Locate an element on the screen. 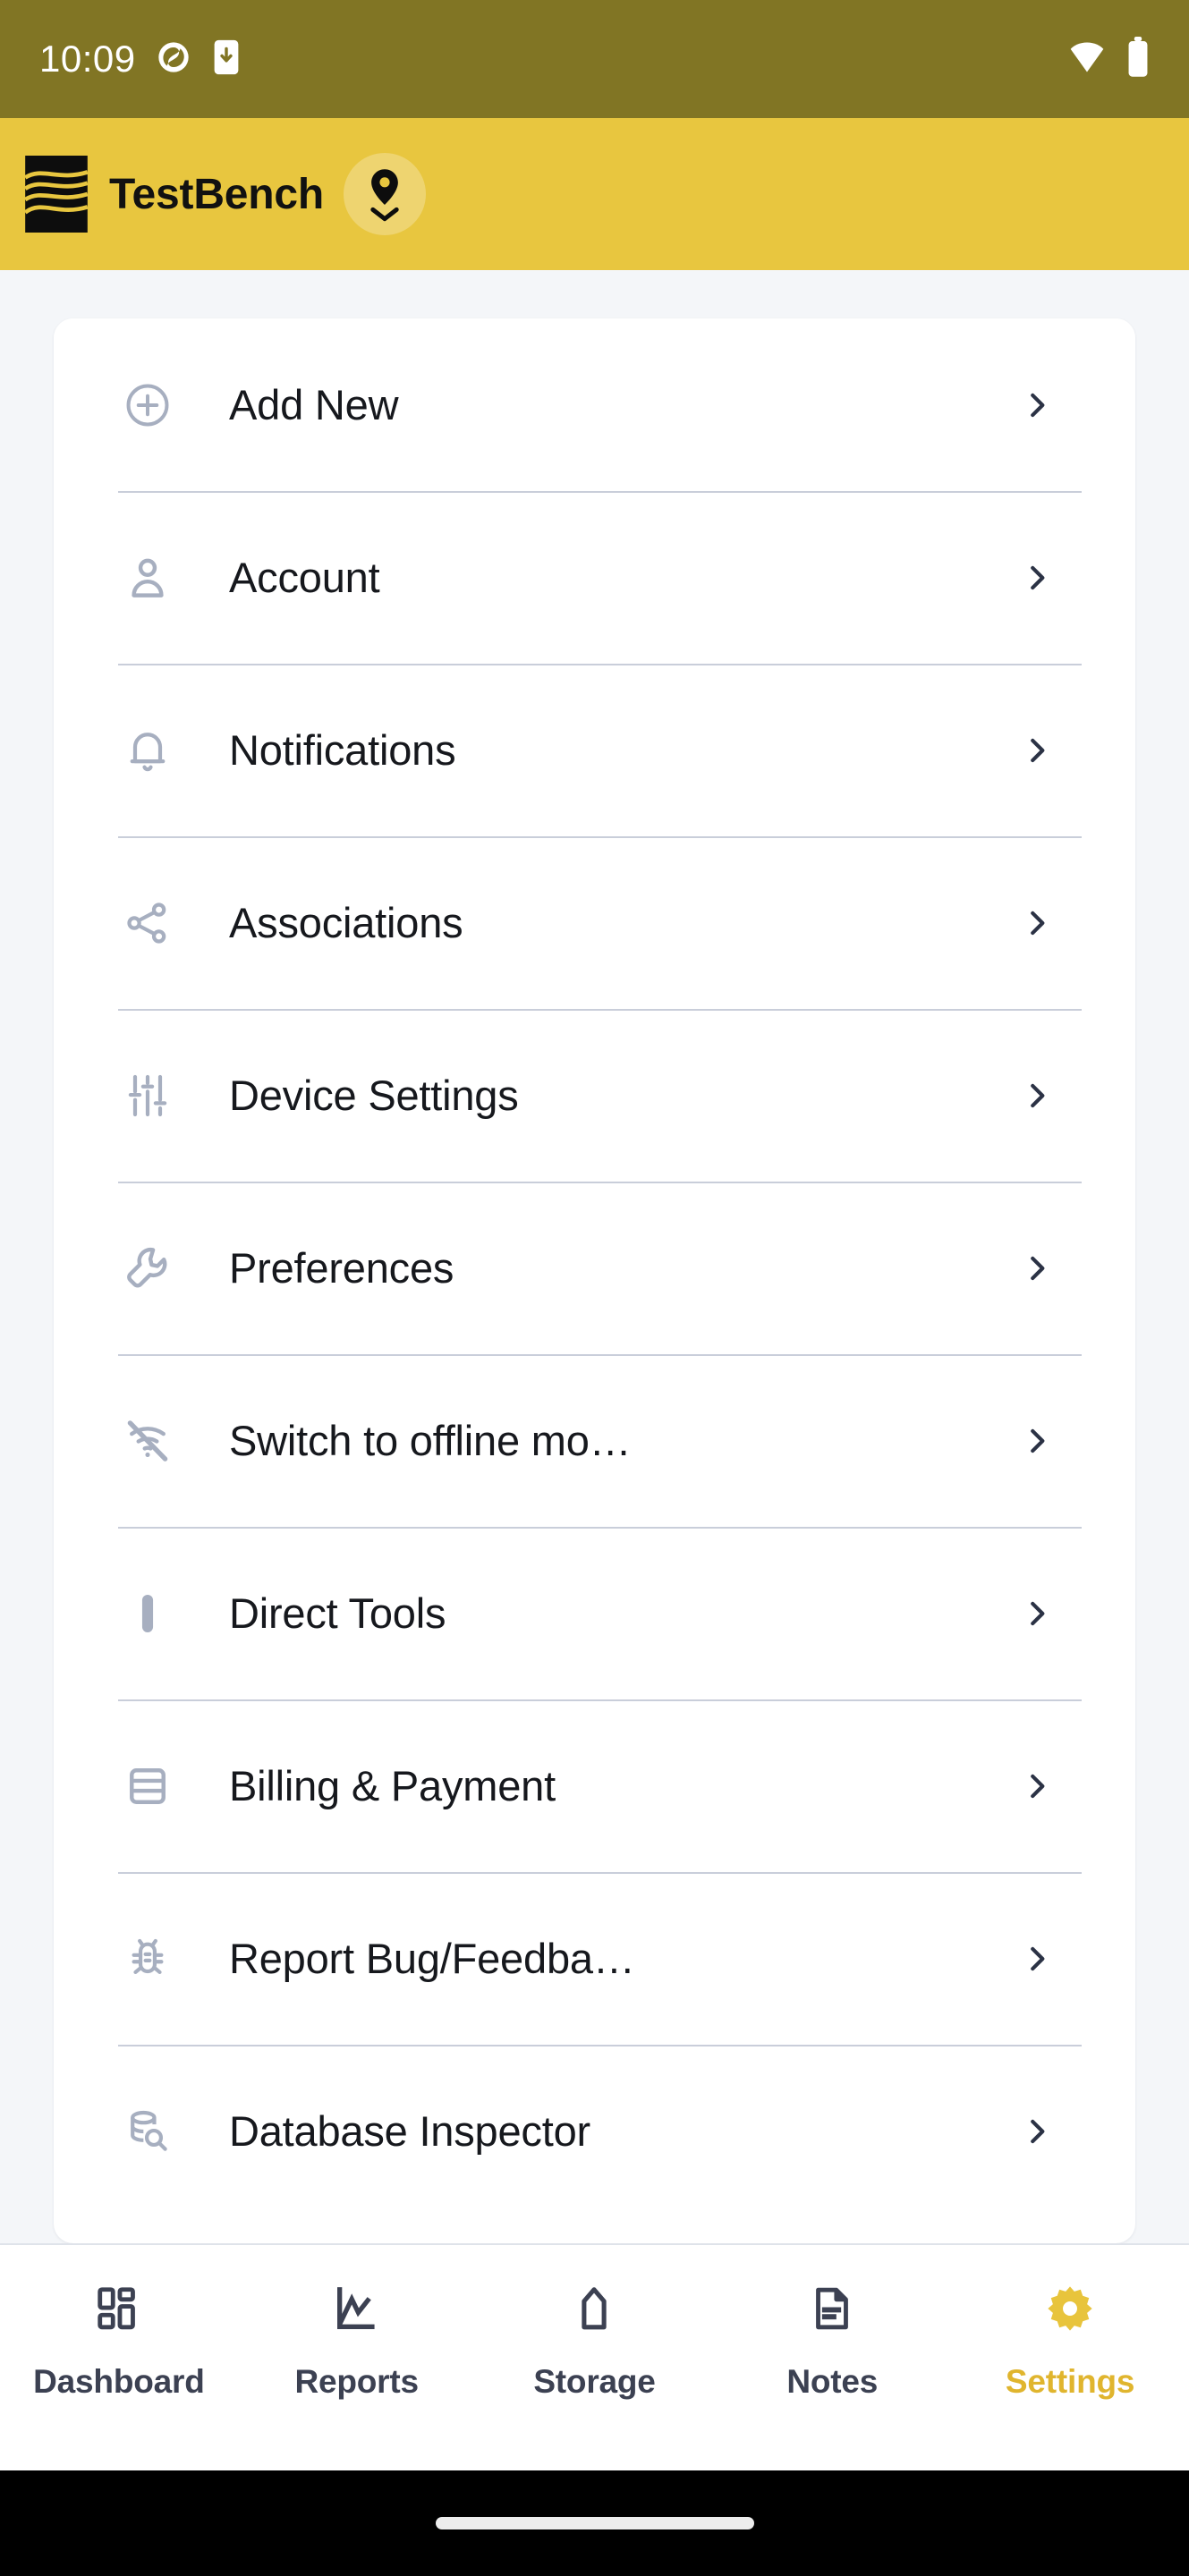 This screenshot has width=1189, height=2576. status-time: 10:09 is located at coordinates (87, 59).